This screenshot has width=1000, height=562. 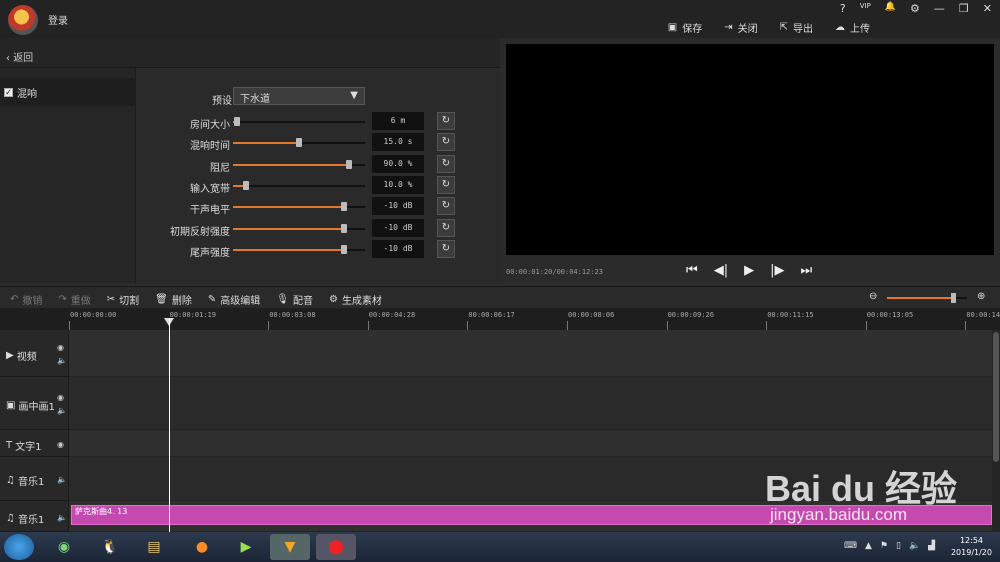 What do you see at coordinates (865, 8) in the screenshot?
I see `vip-icon: VIP` at bounding box center [865, 8].